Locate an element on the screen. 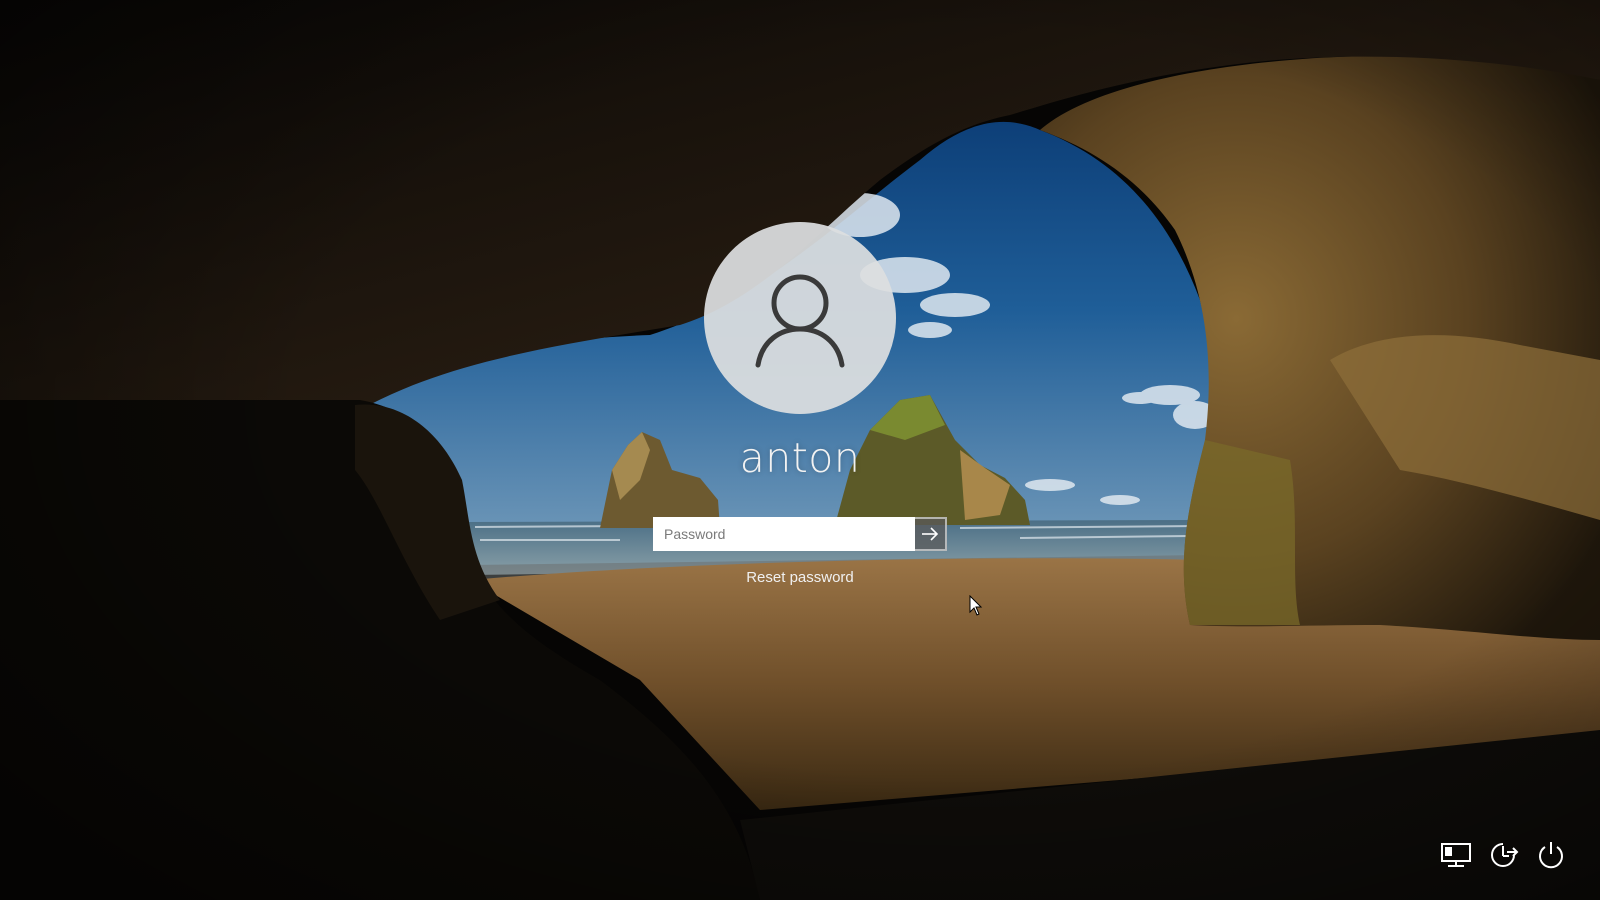  arrow-right-icon is located at coordinates (930, 534).